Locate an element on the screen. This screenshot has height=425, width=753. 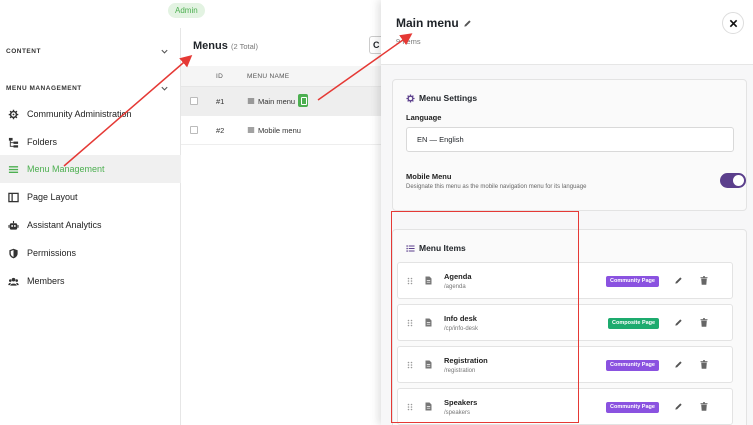
sidebar-item-members: Members is located at coordinates (90, 281).